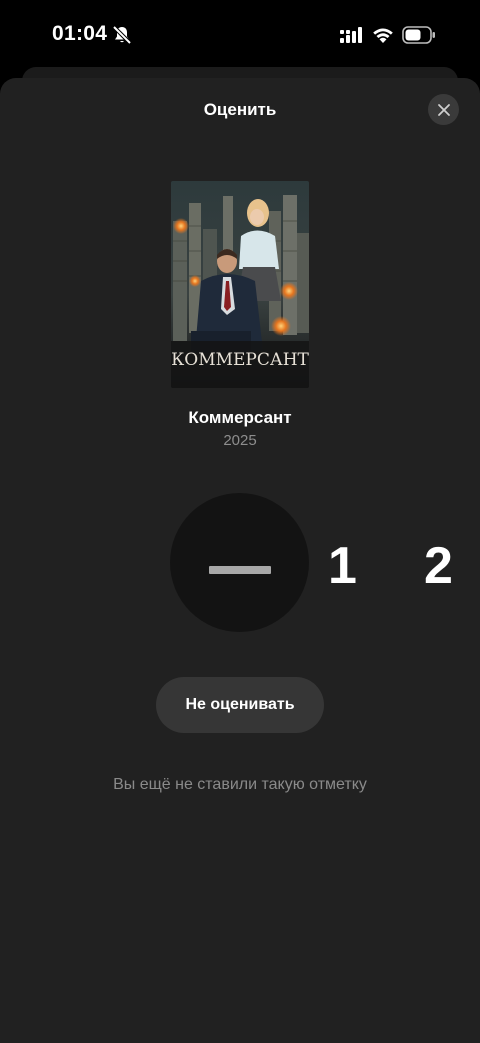  Describe the element at coordinates (239, 562) in the screenshot. I see `rating-selector` at that location.